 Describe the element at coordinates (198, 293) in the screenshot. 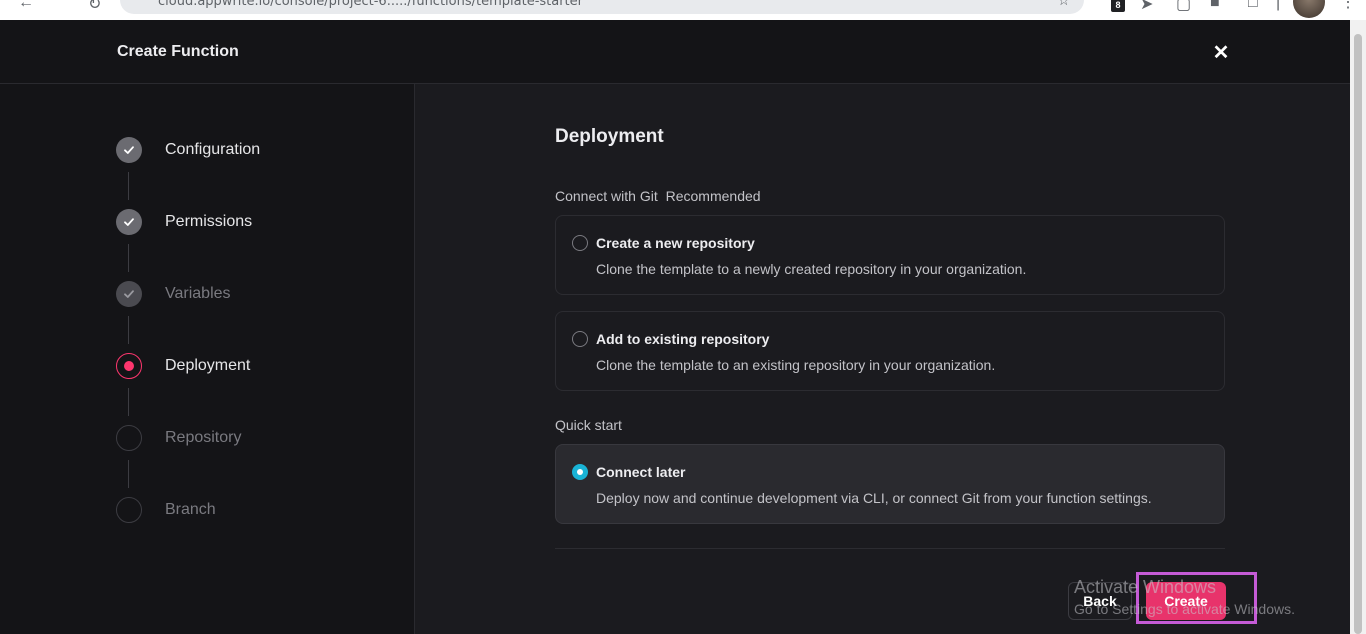

I see `step-label: Variables` at that location.